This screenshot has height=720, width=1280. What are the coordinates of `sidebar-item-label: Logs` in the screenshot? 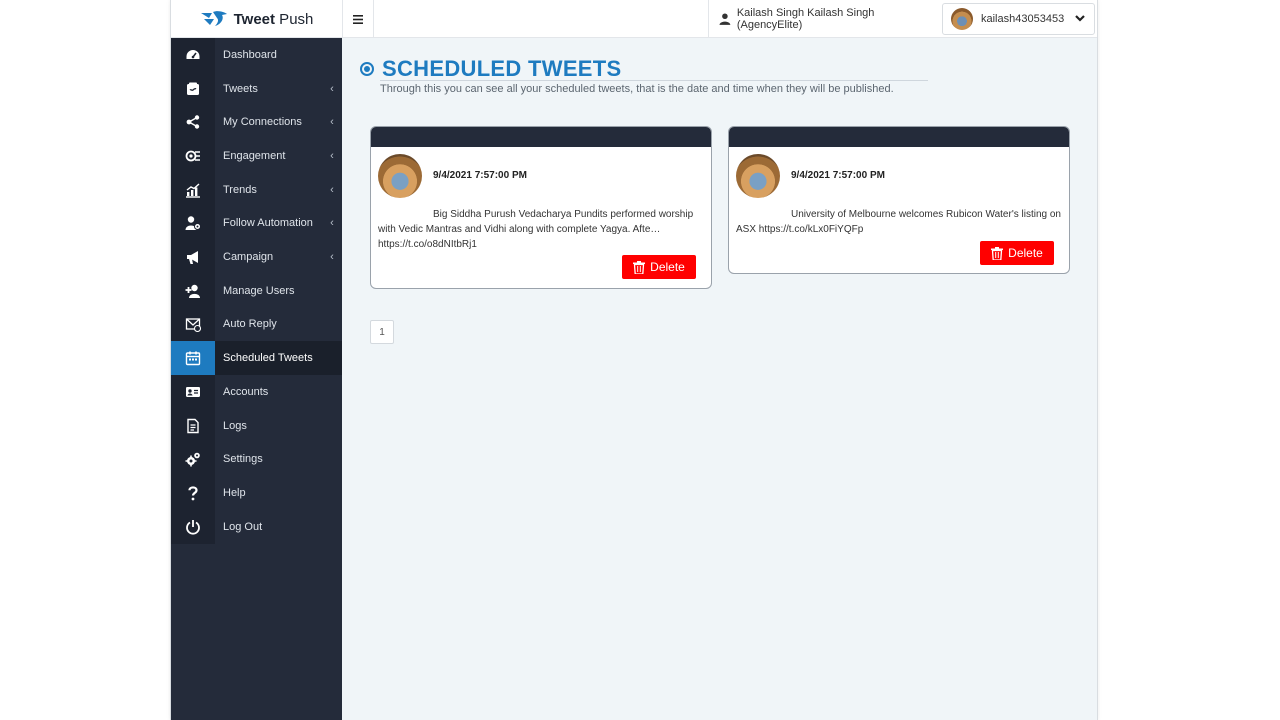 It's located at (235, 425).